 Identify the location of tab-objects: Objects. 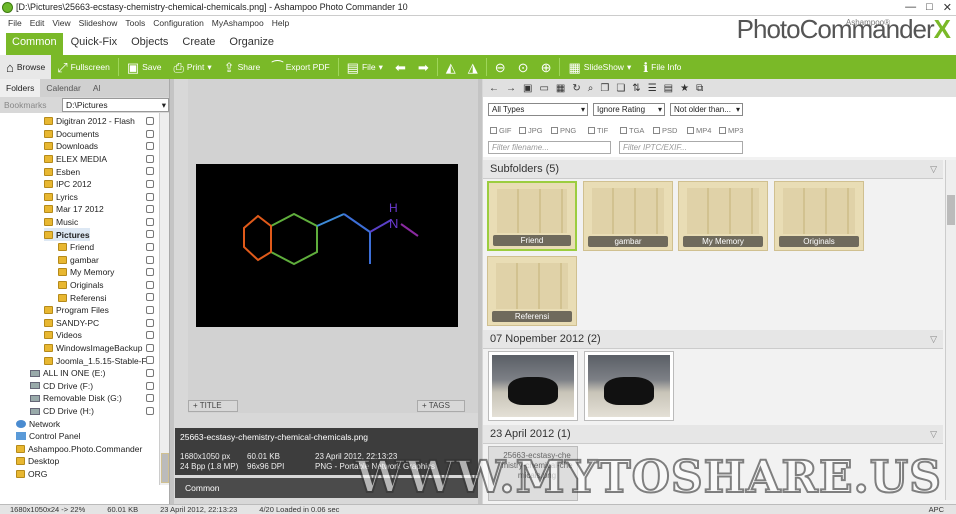
(149, 44).